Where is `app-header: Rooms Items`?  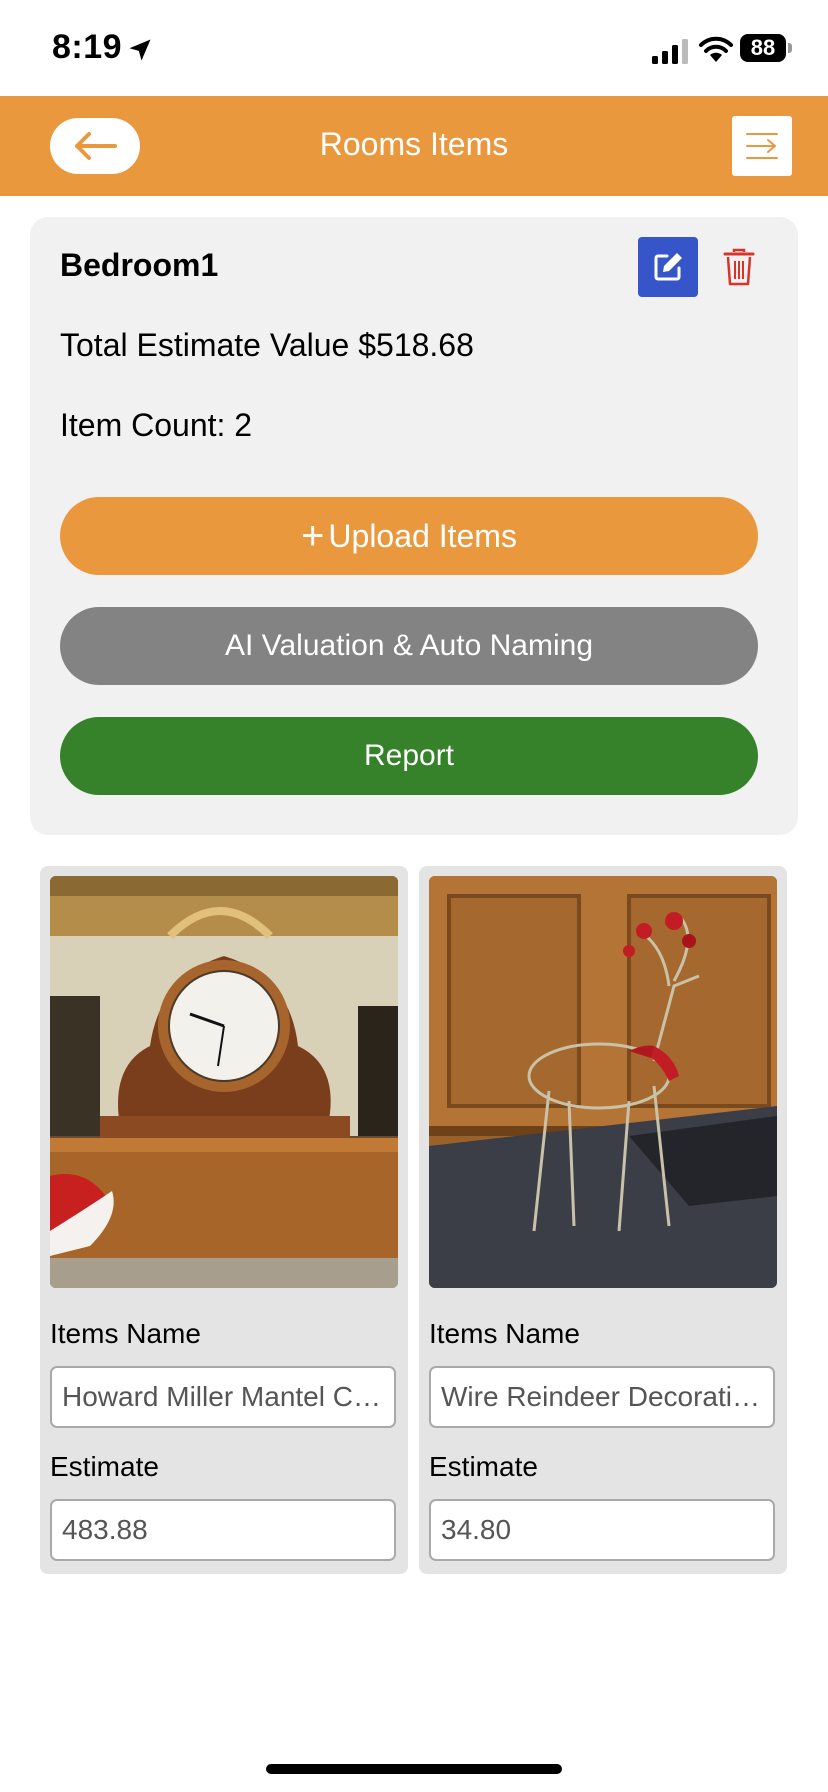 app-header: Rooms Items is located at coordinates (414, 146).